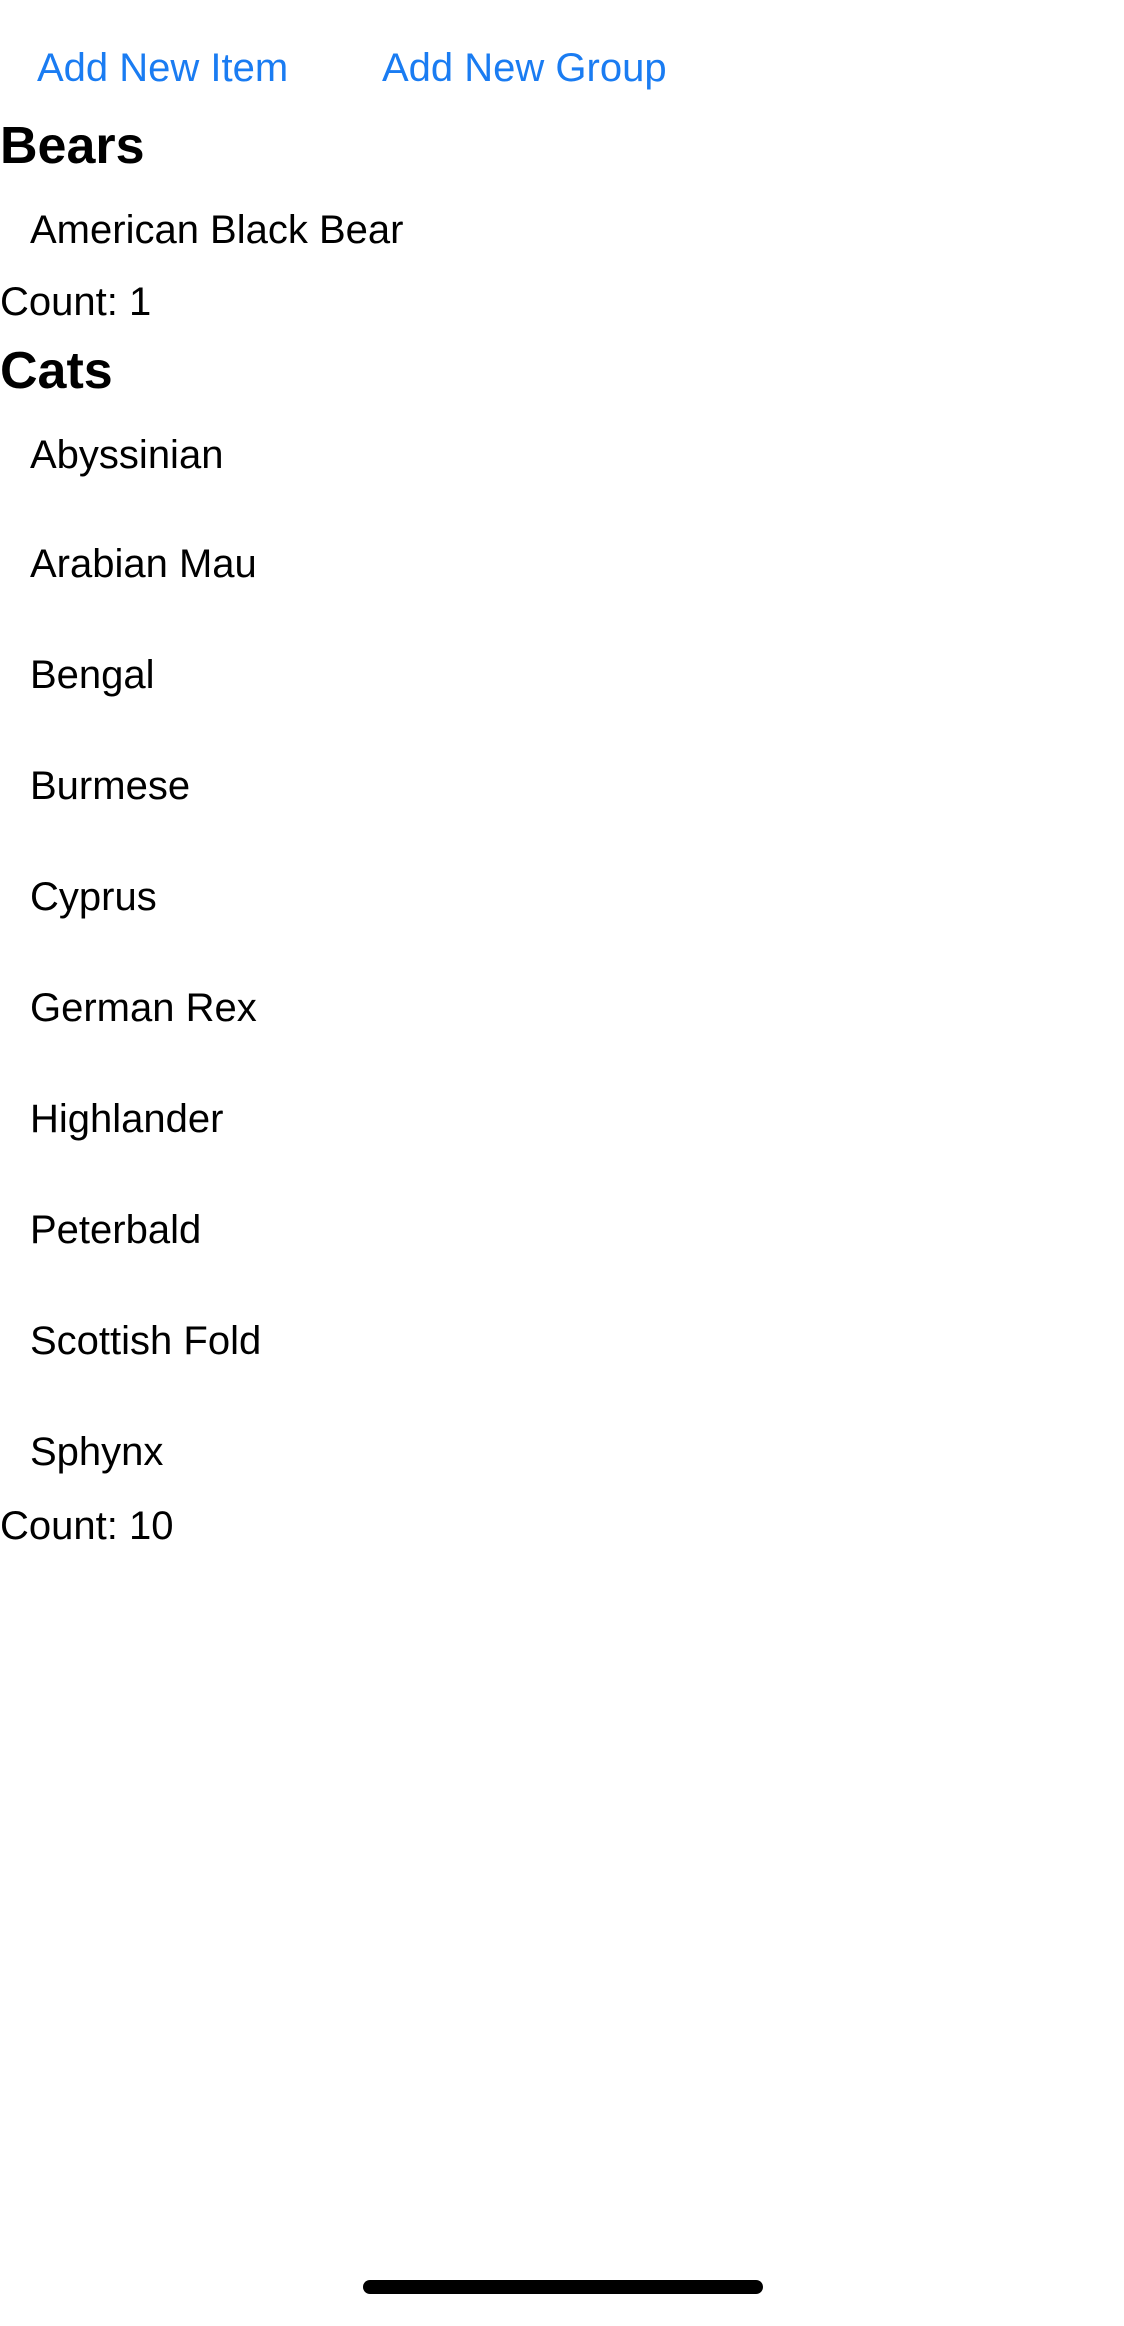  What do you see at coordinates (562, 1341) in the screenshot?
I see `list-item: Scottish Fold` at bounding box center [562, 1341].